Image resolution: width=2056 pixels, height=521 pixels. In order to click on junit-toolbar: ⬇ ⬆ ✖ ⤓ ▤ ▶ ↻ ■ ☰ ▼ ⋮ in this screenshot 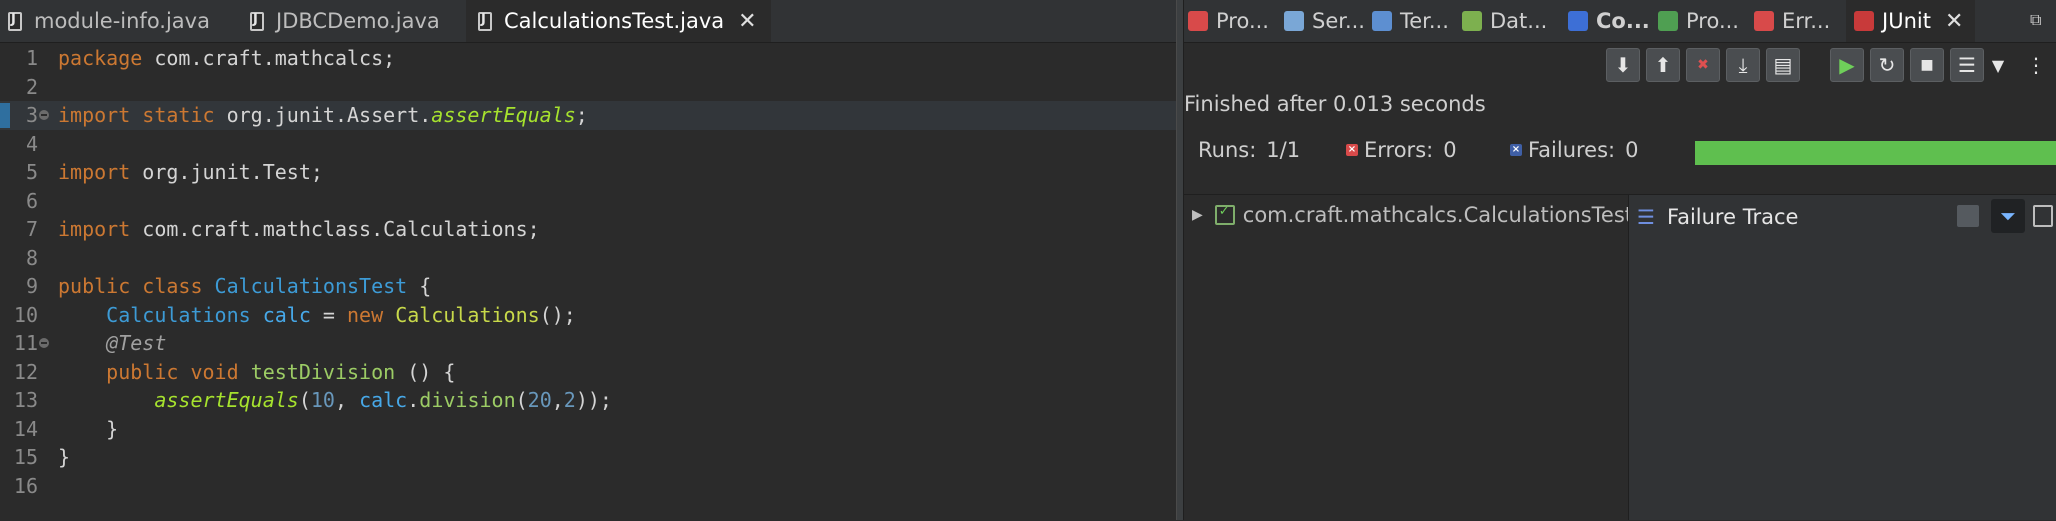, I will do `click(1620, 67)`.